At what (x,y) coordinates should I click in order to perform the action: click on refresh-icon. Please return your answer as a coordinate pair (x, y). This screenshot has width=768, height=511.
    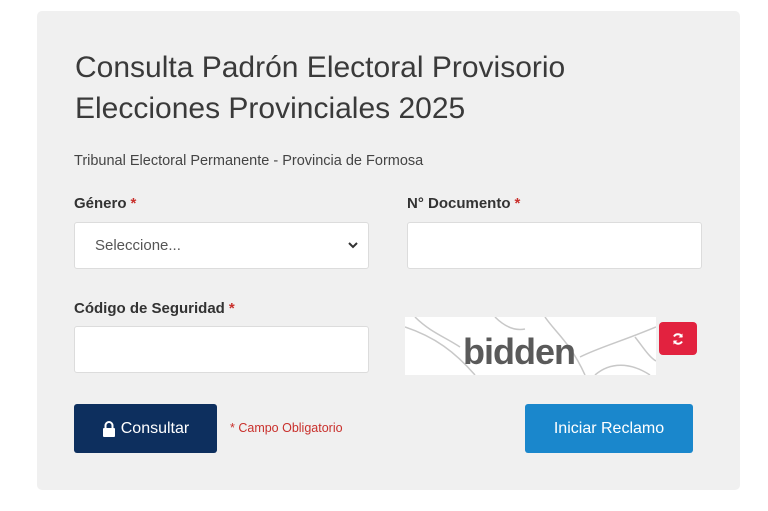
    Looking at the image, I should click on (678, 338).